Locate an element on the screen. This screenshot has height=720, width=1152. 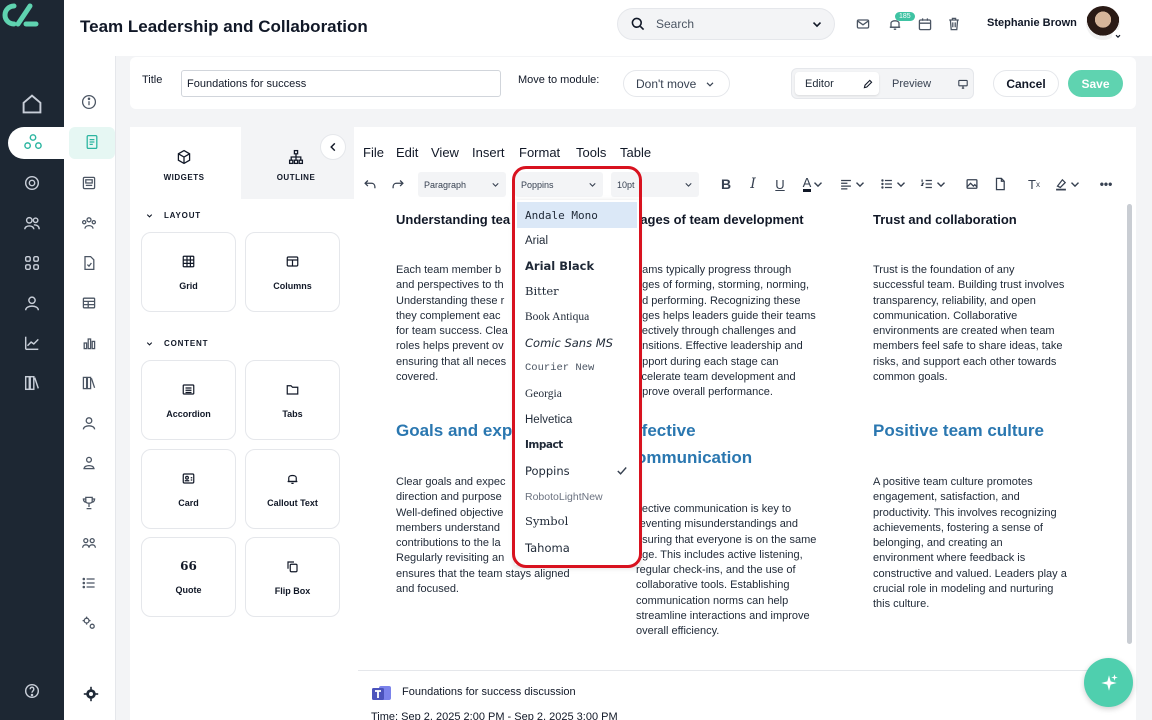
search-box: Search is located at coordinates (726, 24).